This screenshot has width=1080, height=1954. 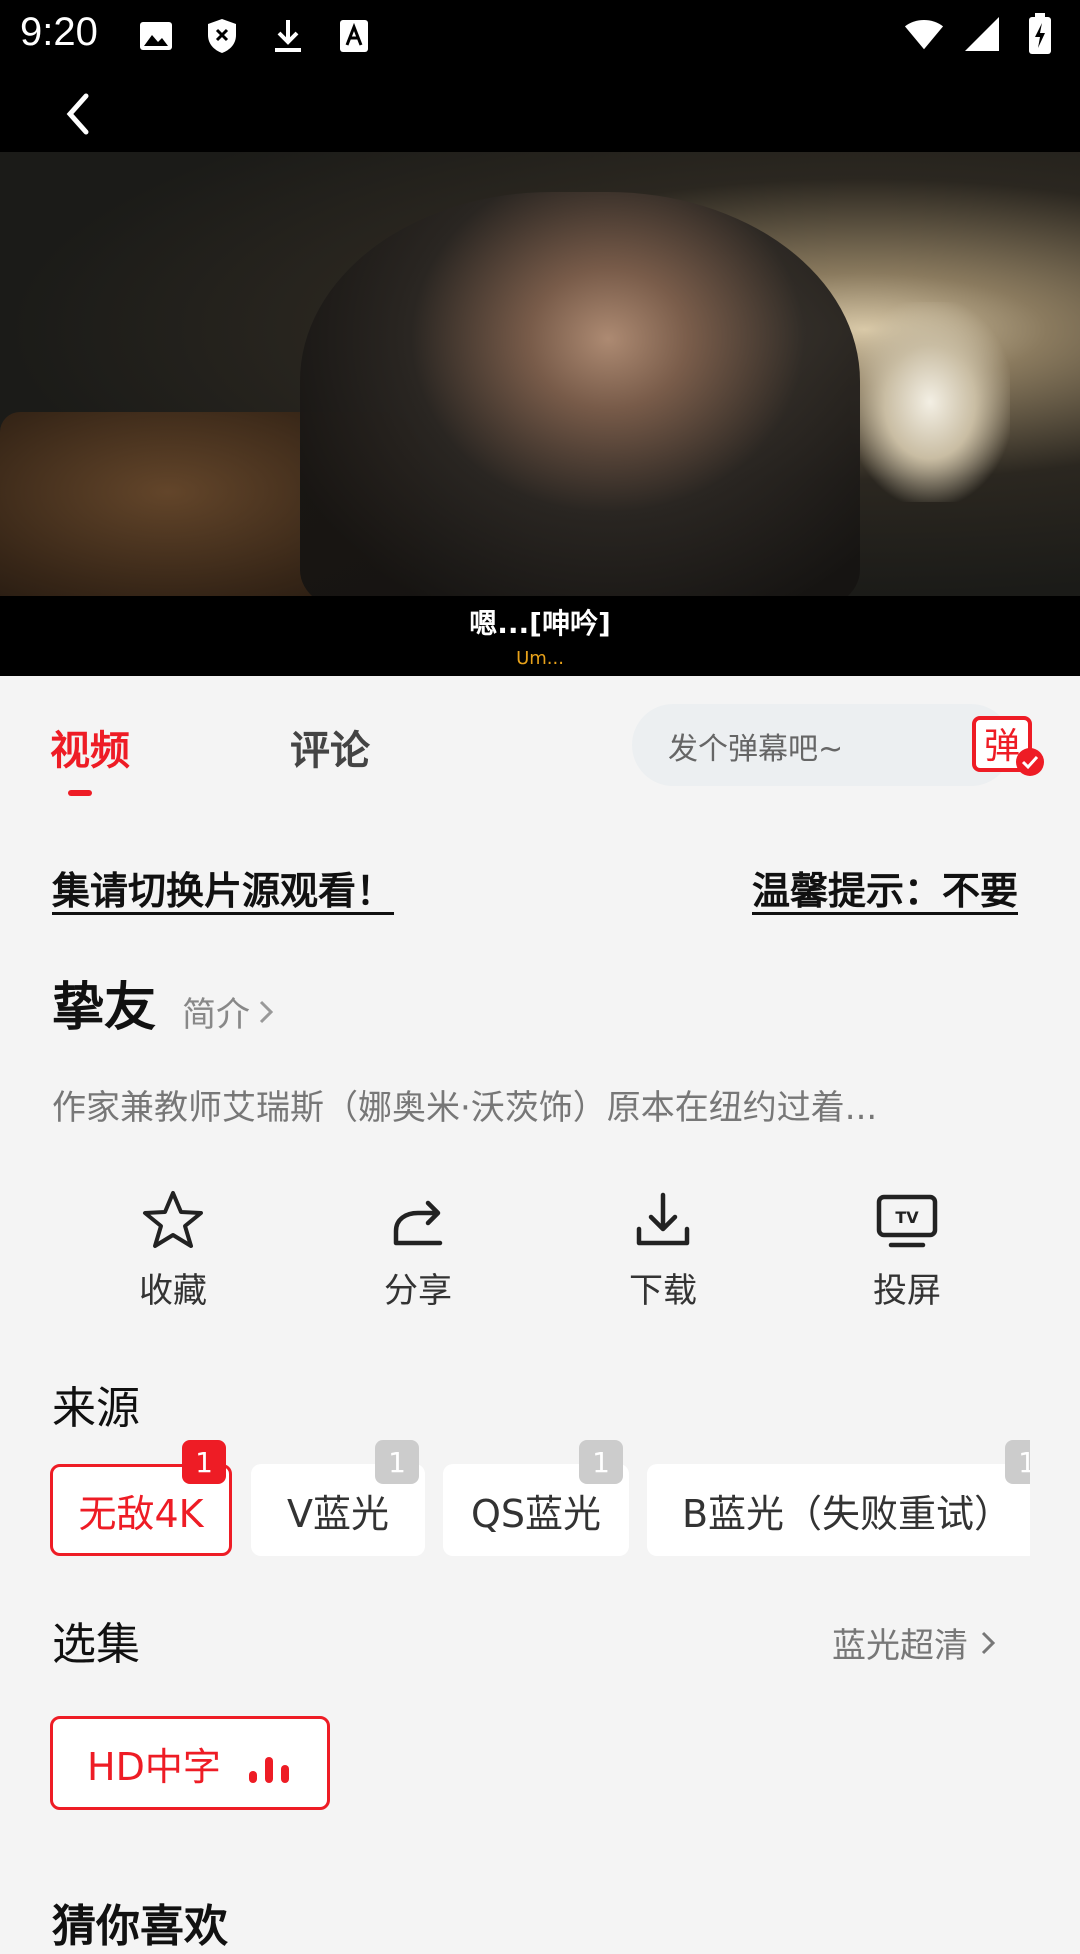 What do you see at coordinates (907, 1291) in the screenshot?
I see `cast-label: 投屏` at bounding box center [907, 1291].